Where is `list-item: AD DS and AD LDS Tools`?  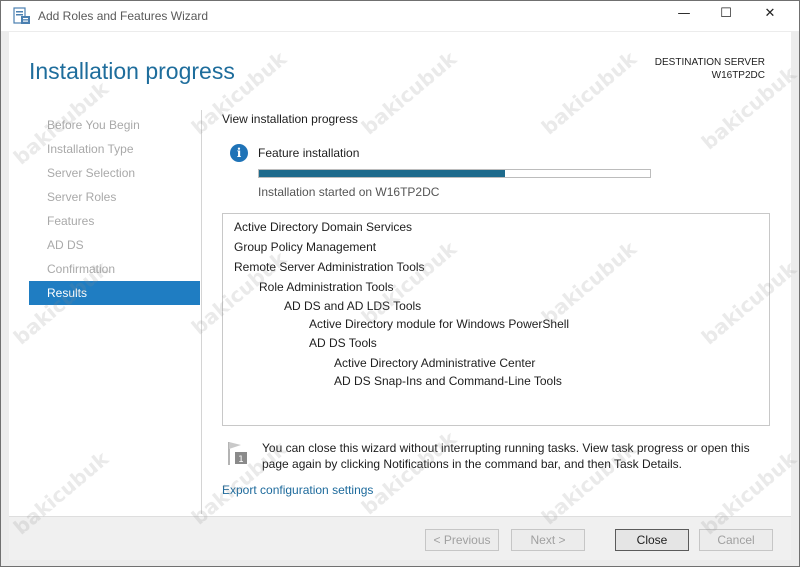 list-item: AD DS and AD LDS Tools is located at coordinates (353, 305).